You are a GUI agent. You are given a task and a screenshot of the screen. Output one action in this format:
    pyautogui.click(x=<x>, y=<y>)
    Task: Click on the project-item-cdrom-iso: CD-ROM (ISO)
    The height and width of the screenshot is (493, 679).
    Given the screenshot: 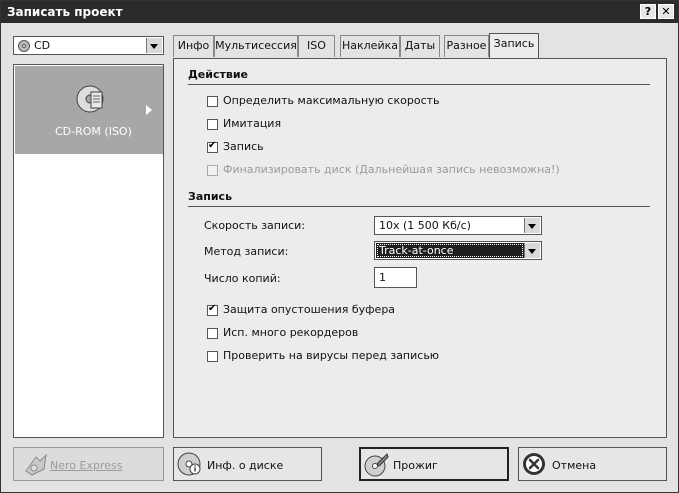 What is the action you would take?
    pyautogui.click(x=89, y=110)
    